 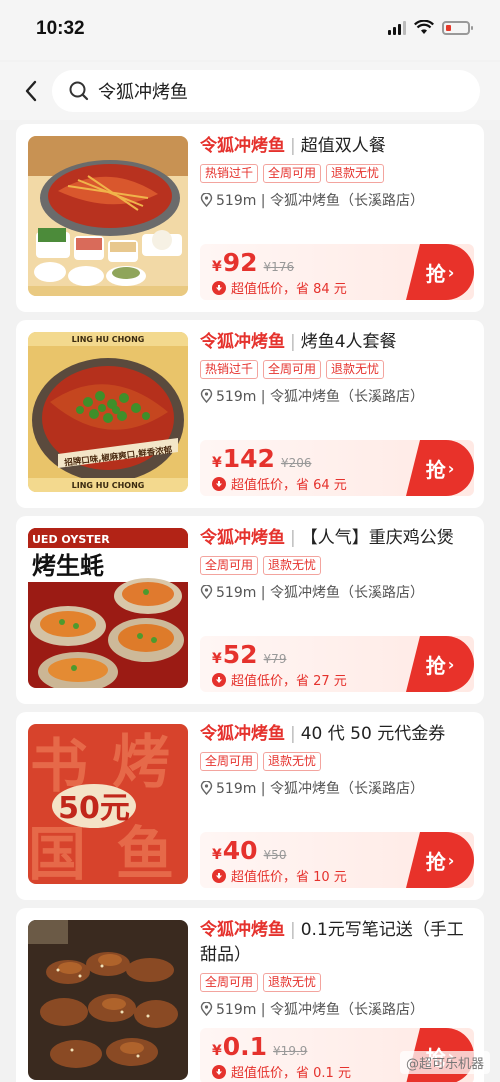 What do you see at coordinates (143, 92) in the screenshot?
I see `search-query: 令狐冲烤鱼` at bounding box center [143, 92].